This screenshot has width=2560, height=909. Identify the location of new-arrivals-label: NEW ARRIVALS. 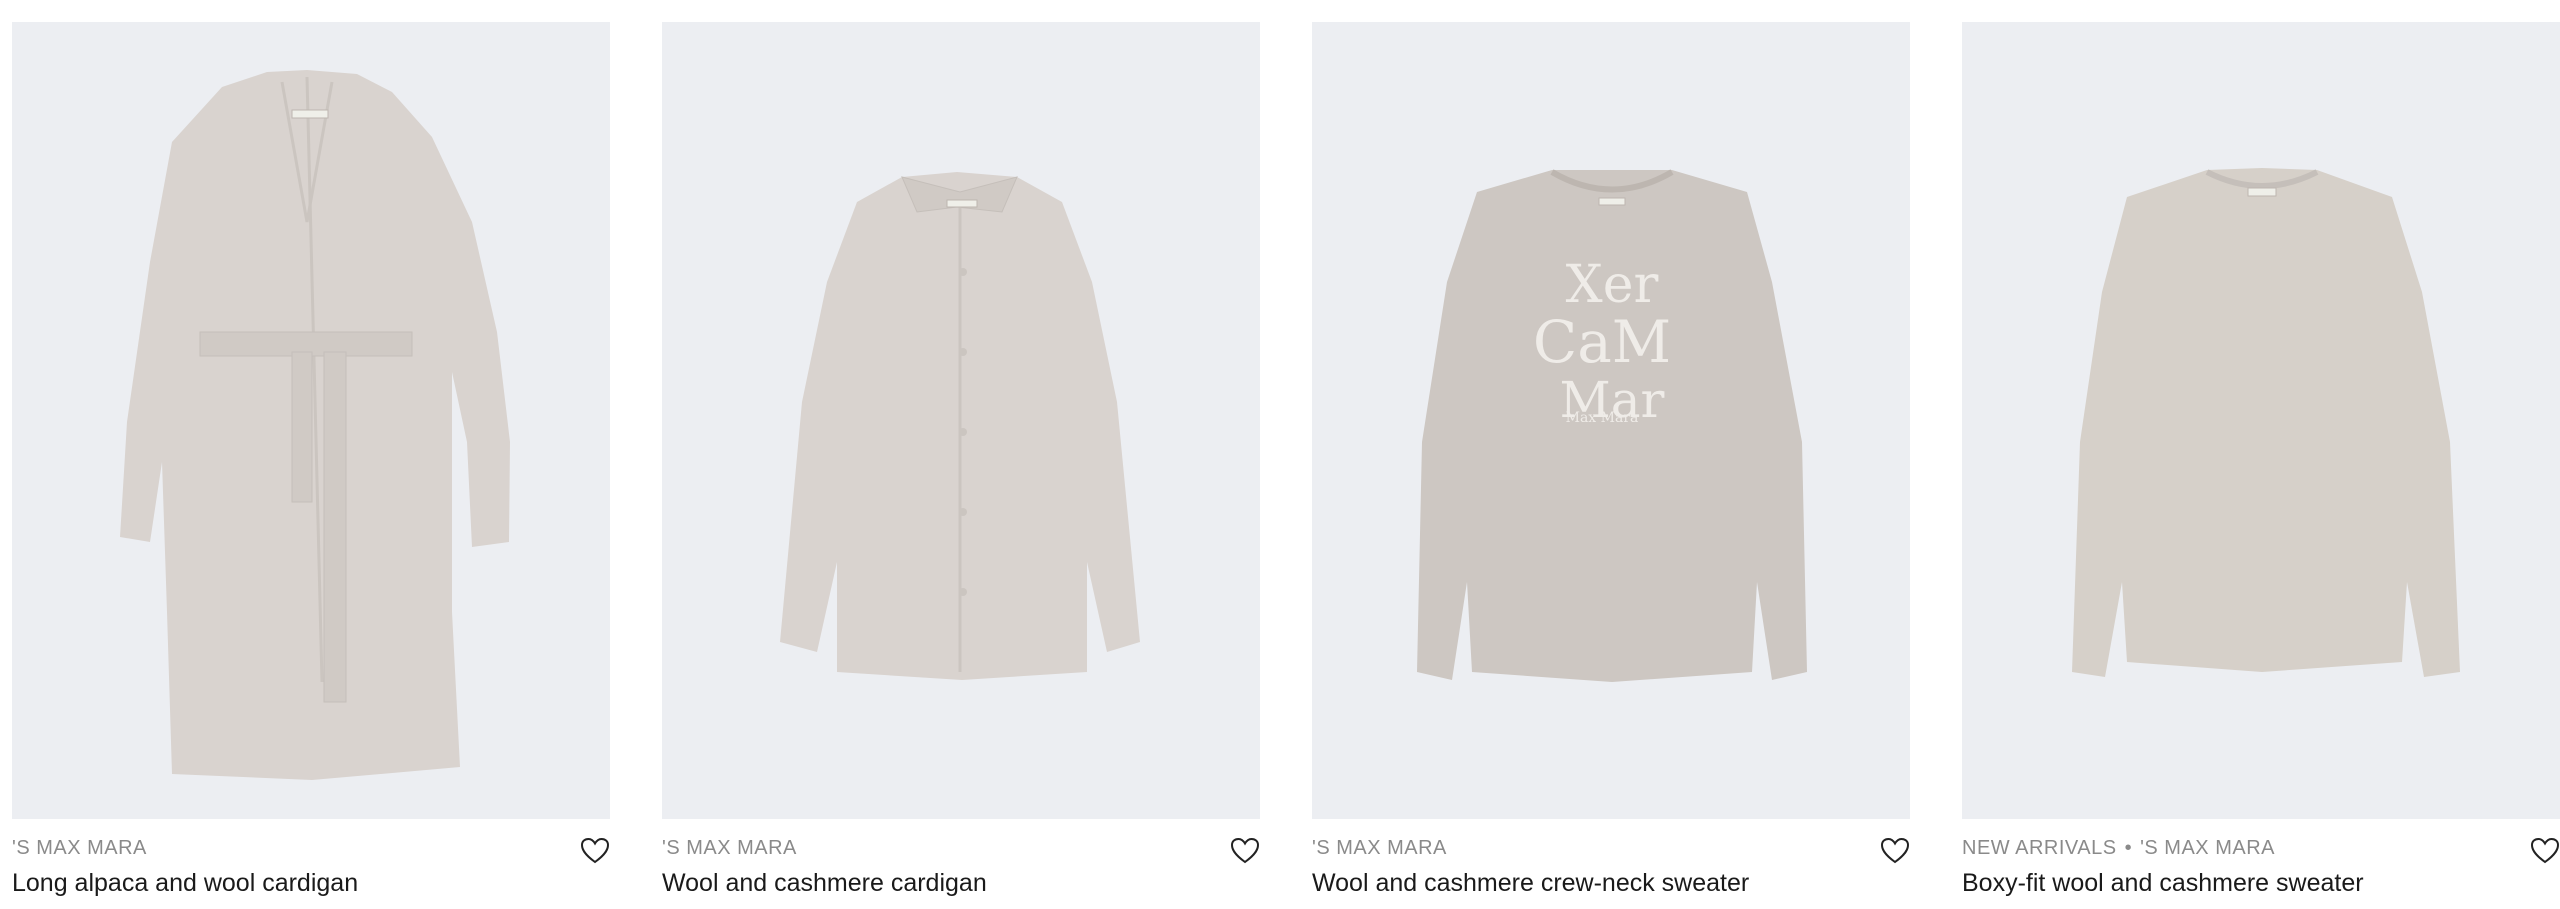
(2039, 848).